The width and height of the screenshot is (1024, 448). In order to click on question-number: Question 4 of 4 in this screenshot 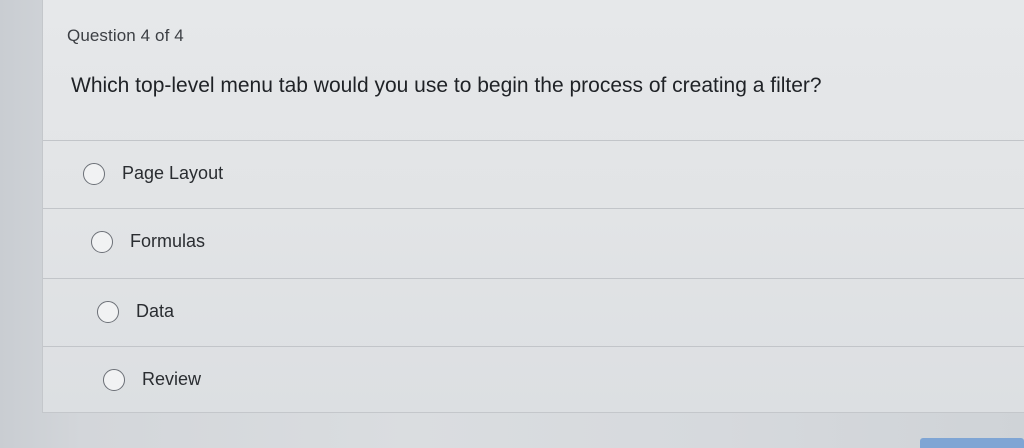, I will do `click(125, 35)`.